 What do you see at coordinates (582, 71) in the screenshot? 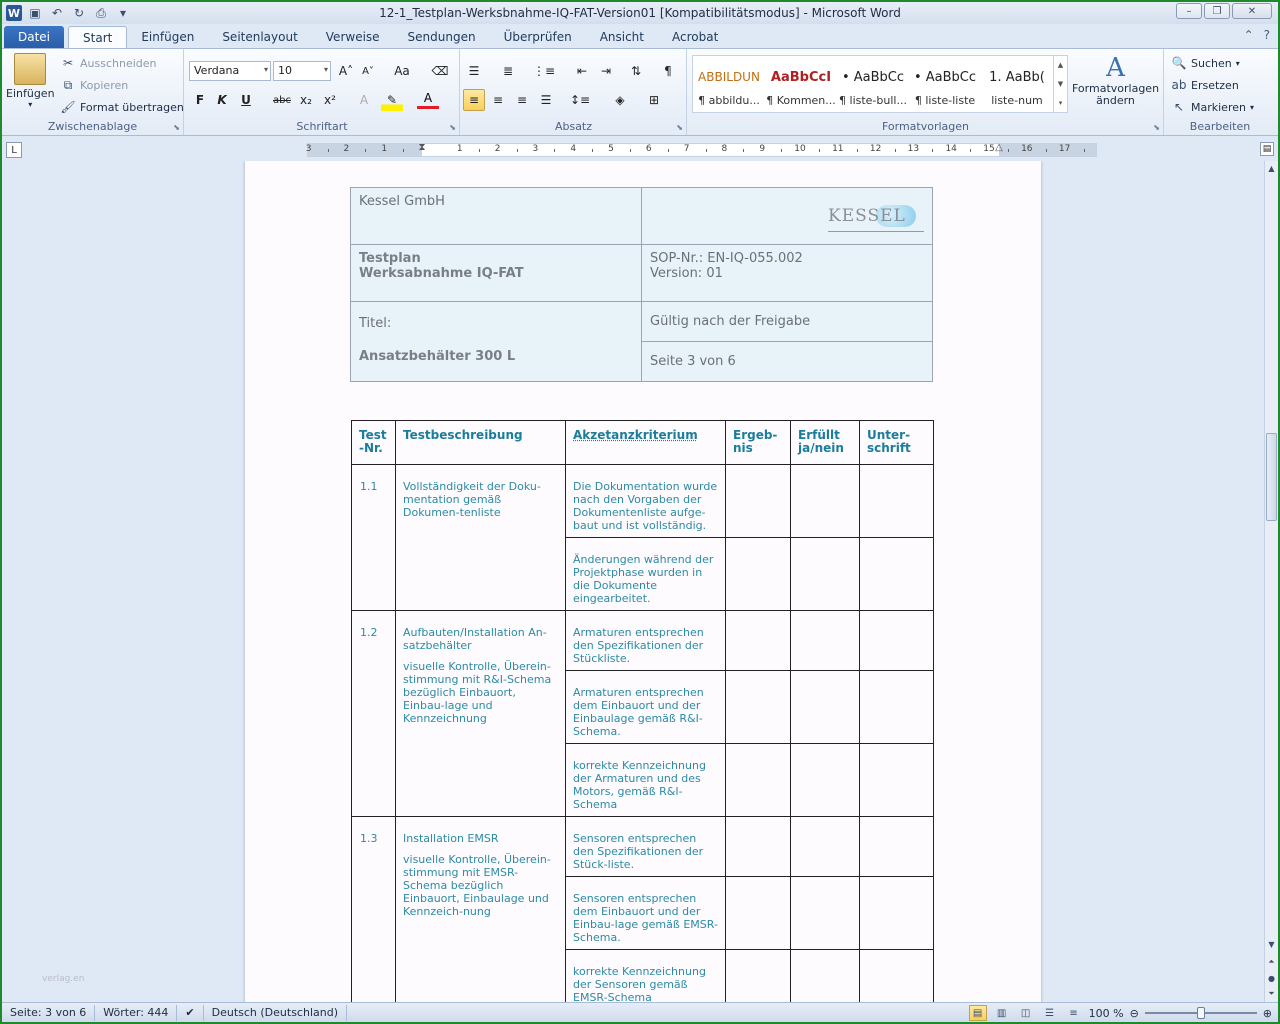
I see `decrease-indent-icon: ⇤` at bounding box center [582, 71].